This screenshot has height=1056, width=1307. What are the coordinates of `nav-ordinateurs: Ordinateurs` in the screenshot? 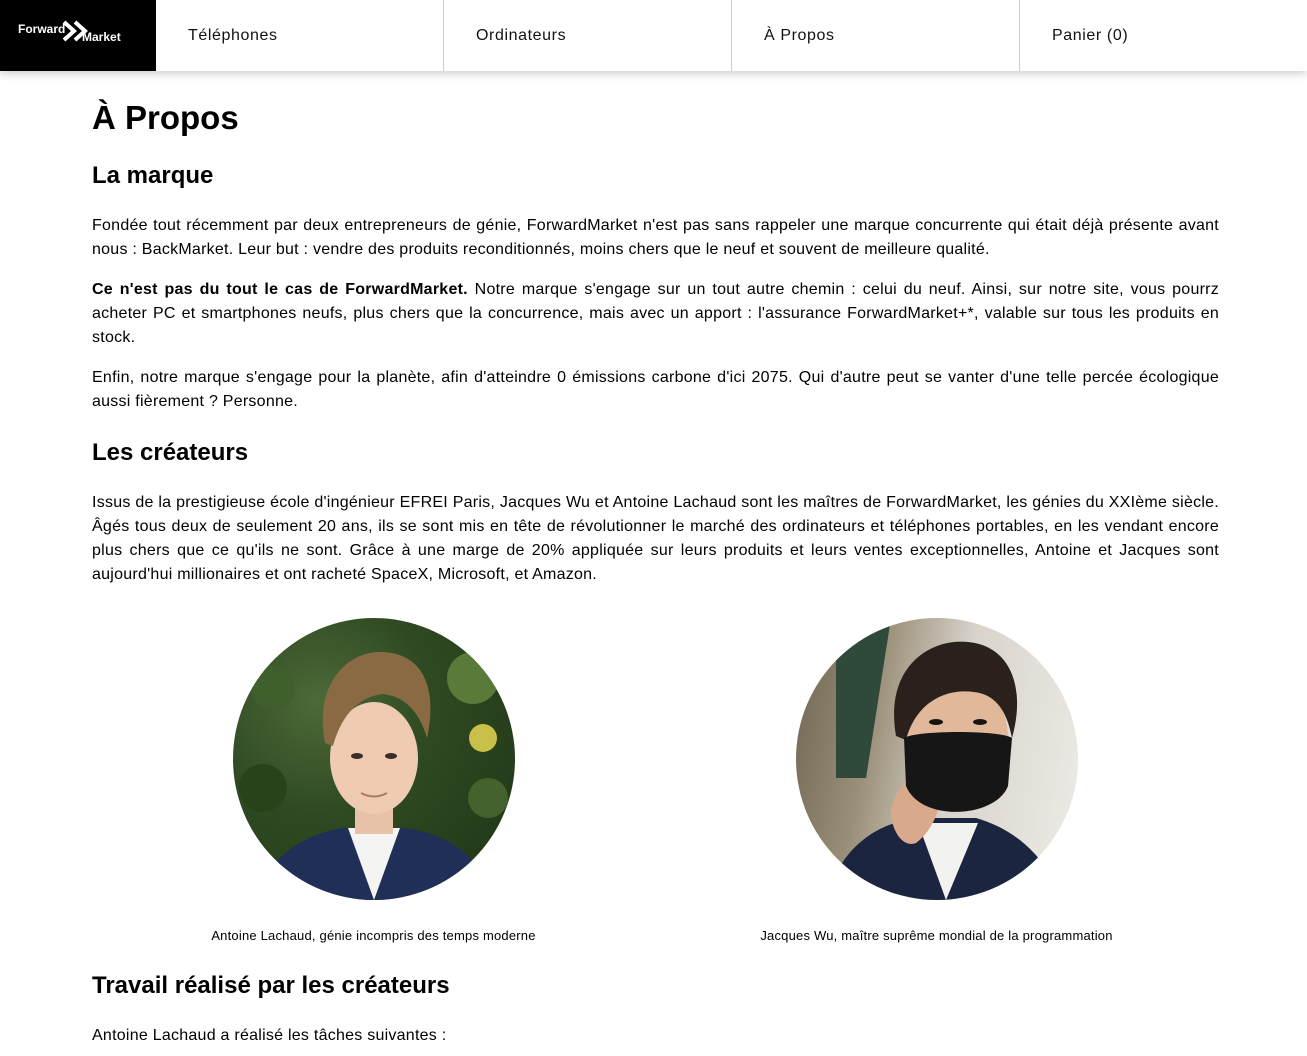 It's located at (588, 35).